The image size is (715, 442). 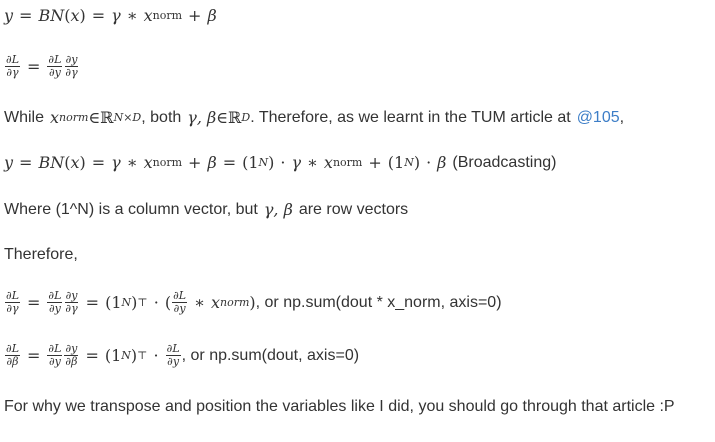 I want to click on paren: (, so click(x=168, y=302).